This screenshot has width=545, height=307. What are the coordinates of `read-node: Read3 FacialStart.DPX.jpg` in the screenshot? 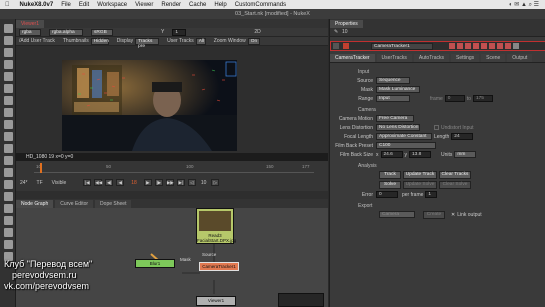 It's located at (216, 226).